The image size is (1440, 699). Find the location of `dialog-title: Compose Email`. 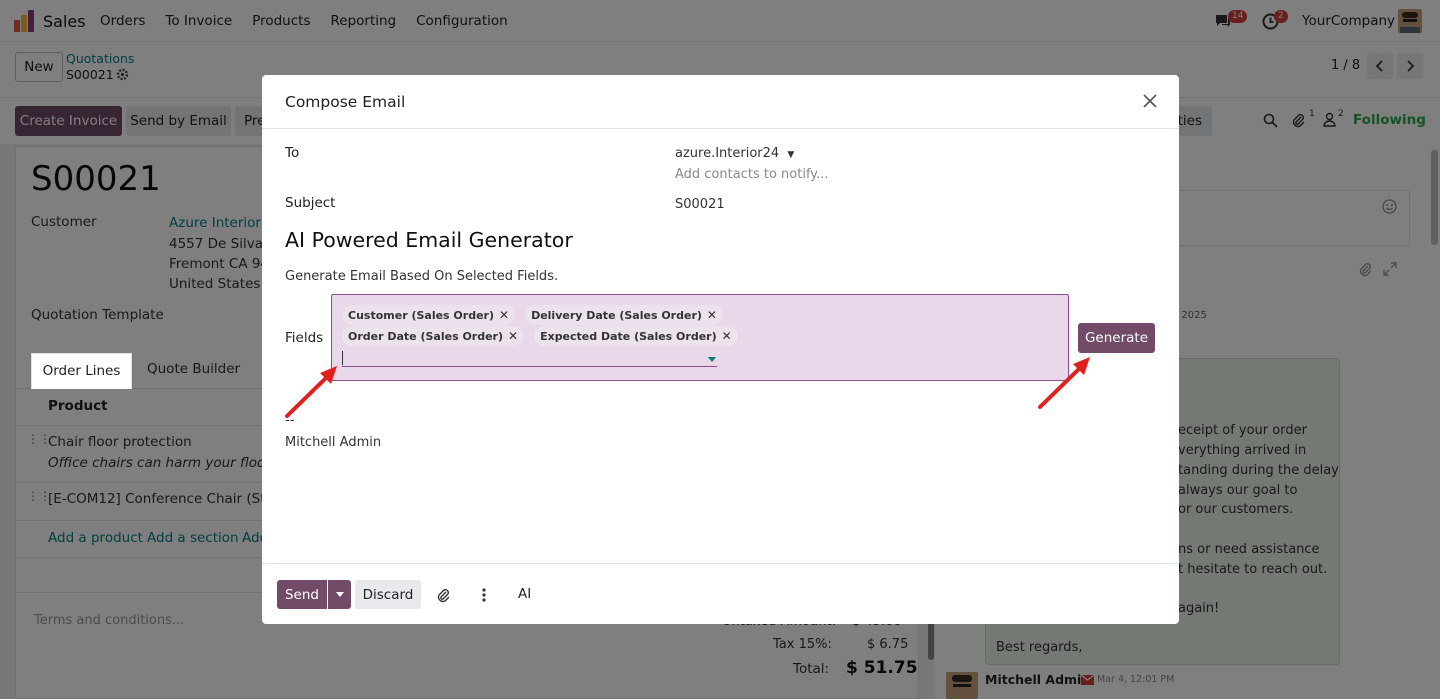

dialog-title: Compose Email is located at coordinates (345, 102).